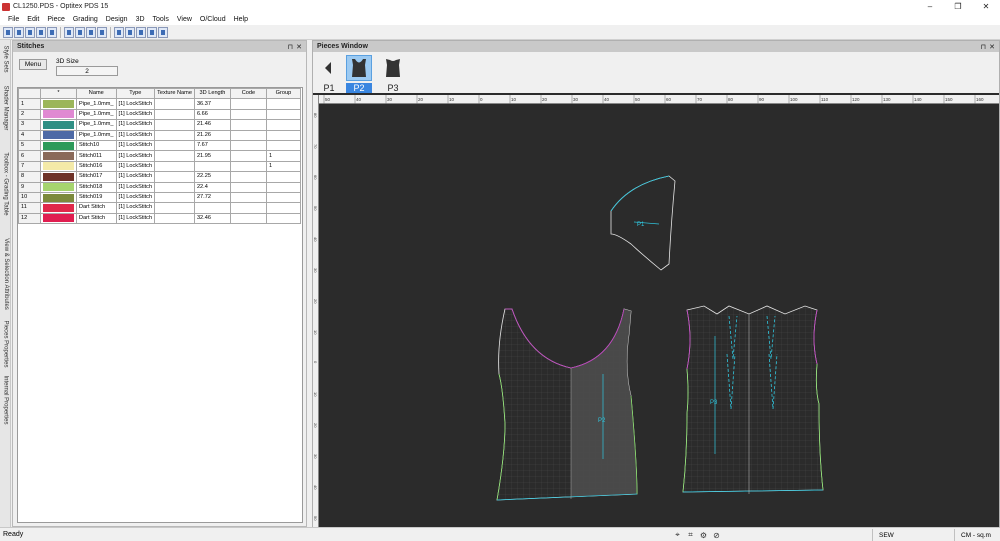  Describe the element at coordinates (33, 64) in the screenshot. I see `stitches-menu-button: Menu` at that location.